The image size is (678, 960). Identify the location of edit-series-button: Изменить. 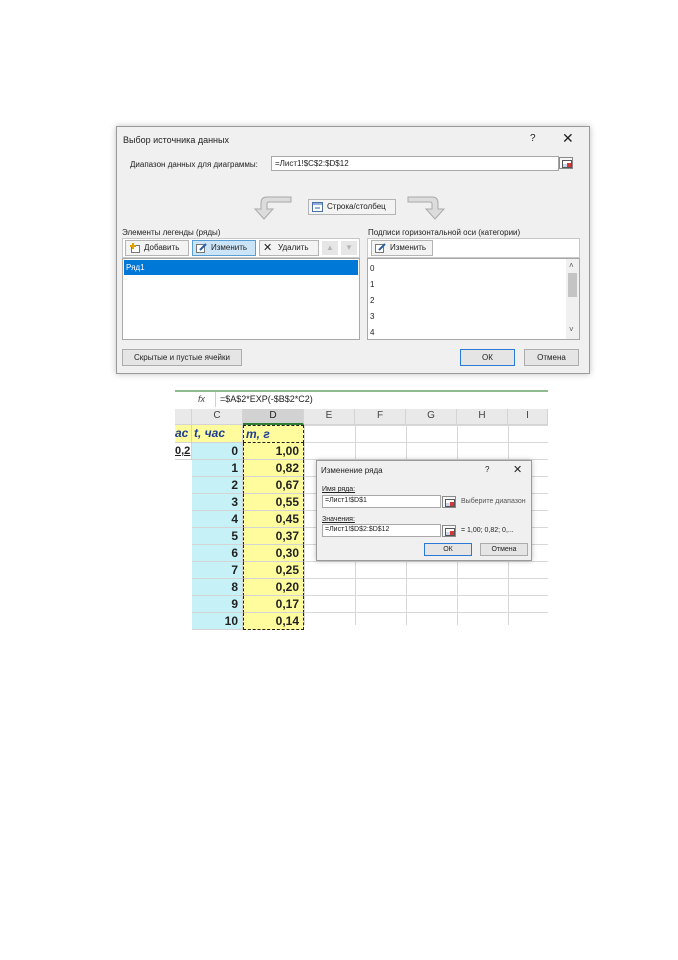
(224, 248).